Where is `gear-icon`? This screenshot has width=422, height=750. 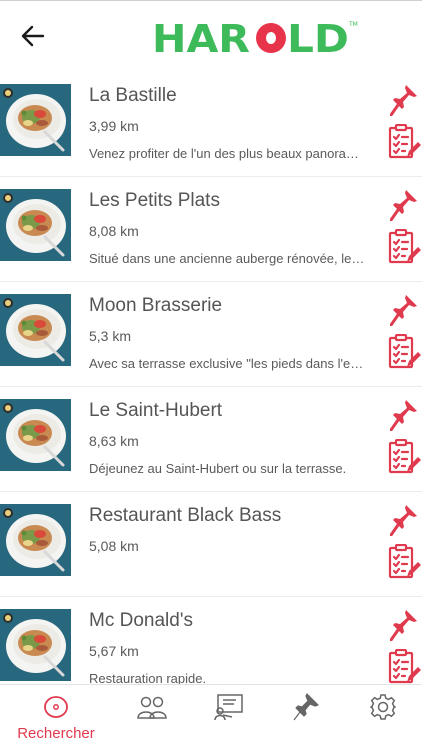
gear-icon is located at coordinates (383, 707).